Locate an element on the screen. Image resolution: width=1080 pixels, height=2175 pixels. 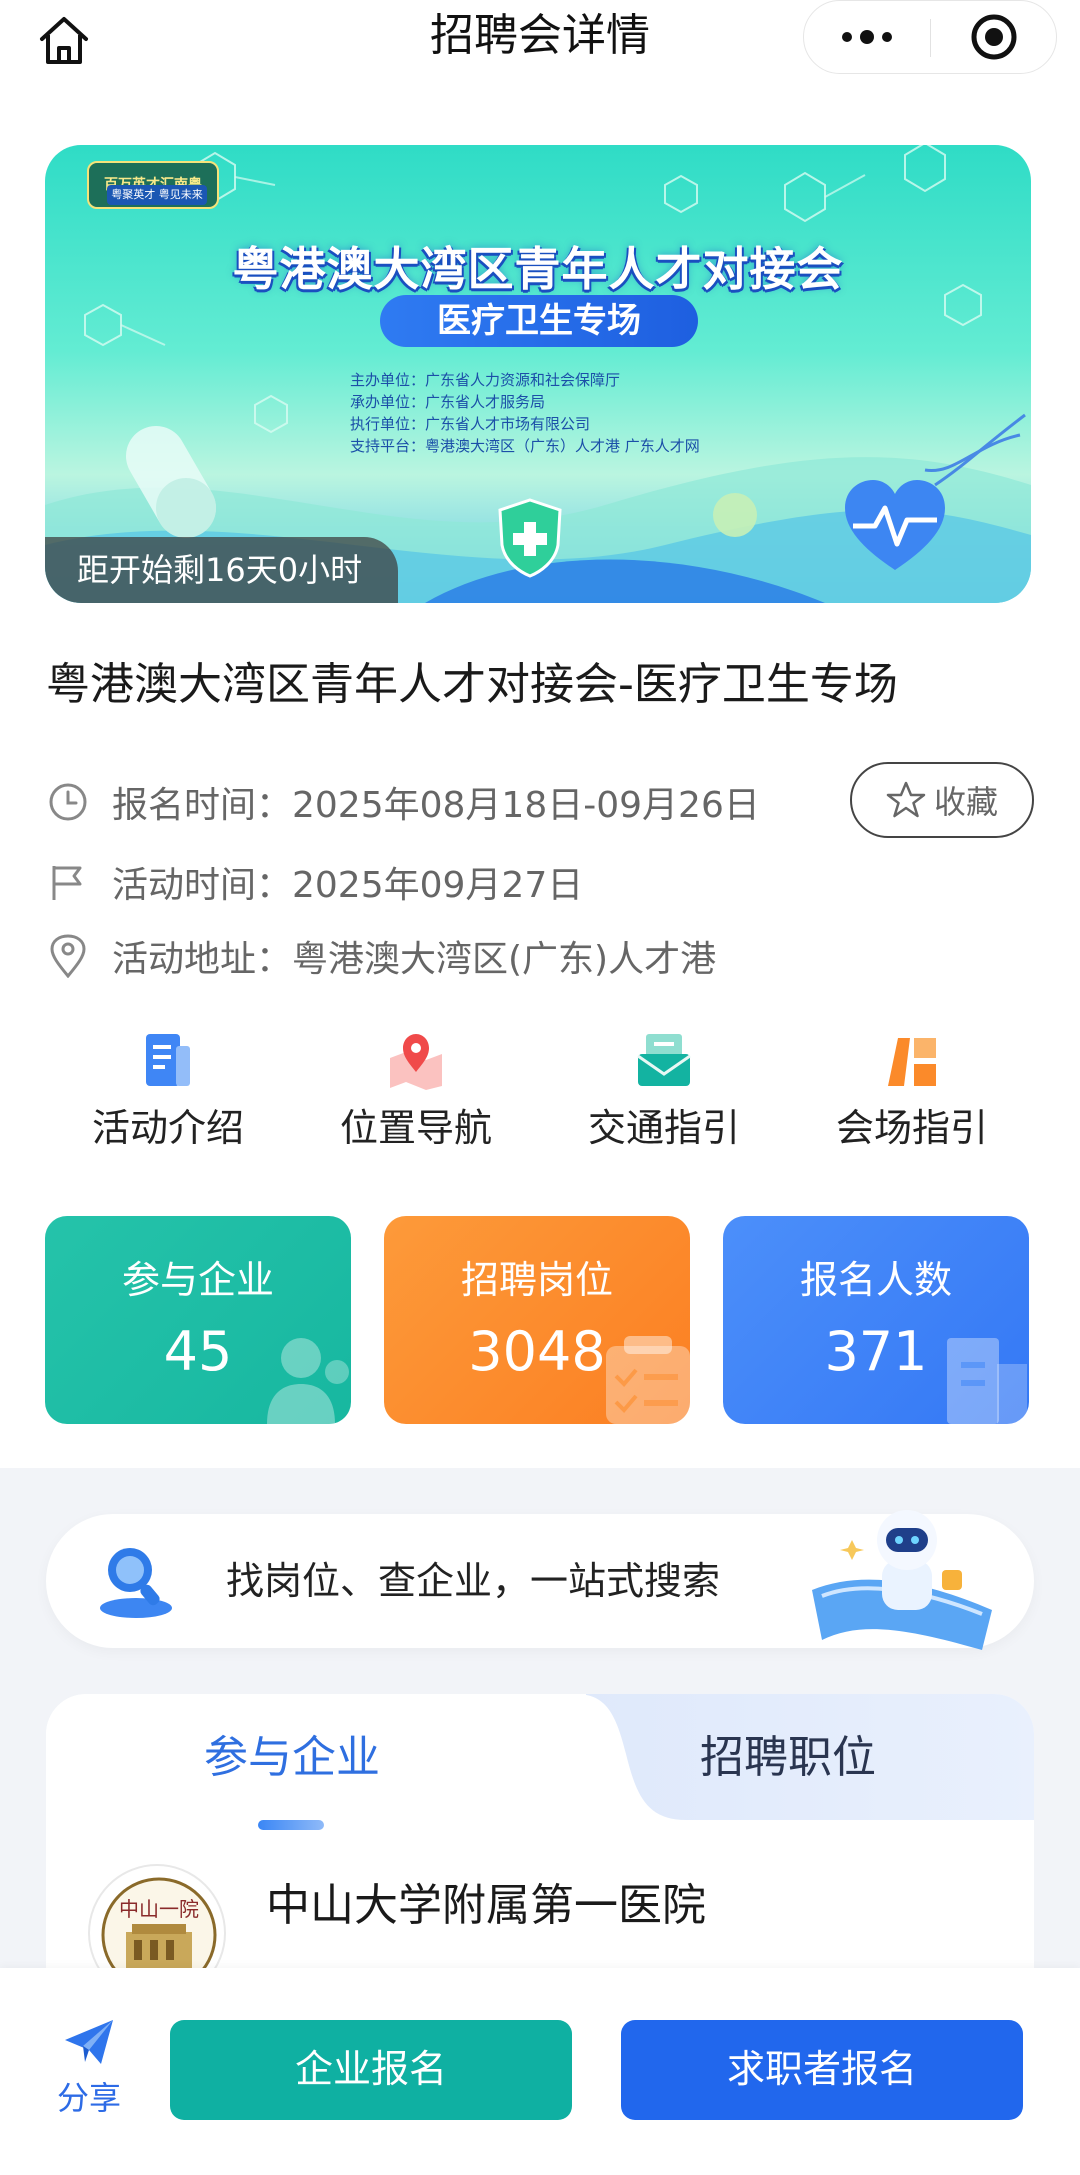
activity-time-row: 活动时间：2025年09月27日 is located at coordinates (314, 882).